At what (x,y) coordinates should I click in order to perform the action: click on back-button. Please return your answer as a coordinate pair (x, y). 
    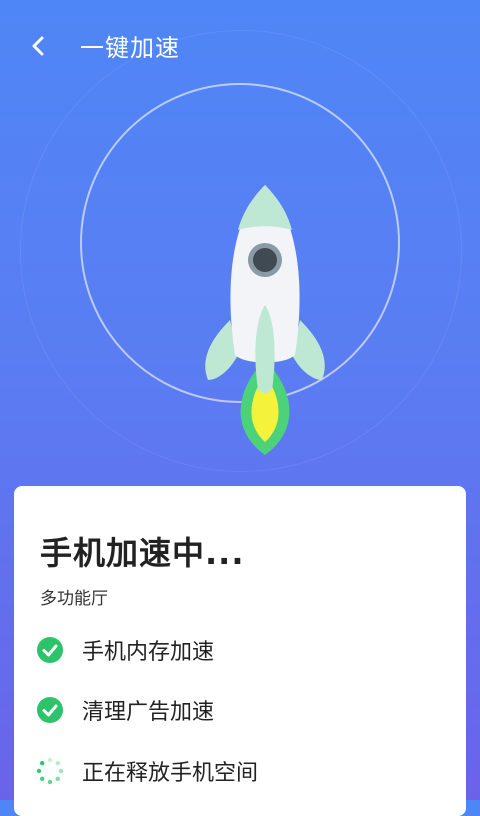
    Looking at the image, I should click on (38, 46).